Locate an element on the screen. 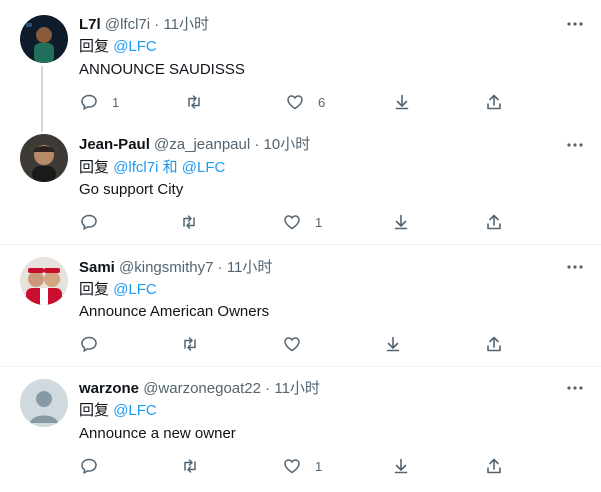 The height and width of the screenshot is (492, 601). display-name: Jean-Paul is located at coordinates (114, 144).